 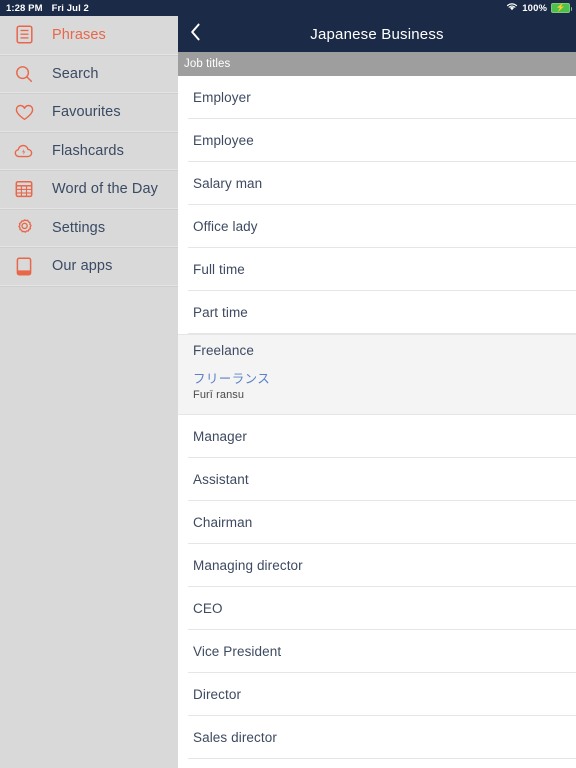 What do you see at coordinates (105, 189) in the screenshot?
I see `sidebar-item-label: Word of the Day` at bounding box center [105, 189].